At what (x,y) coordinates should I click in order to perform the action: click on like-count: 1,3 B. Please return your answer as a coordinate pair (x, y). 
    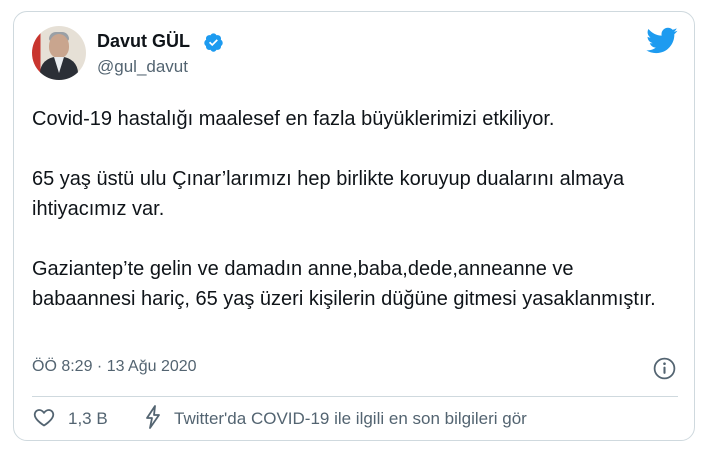
    Looking at the image, I should click on (88, 419).